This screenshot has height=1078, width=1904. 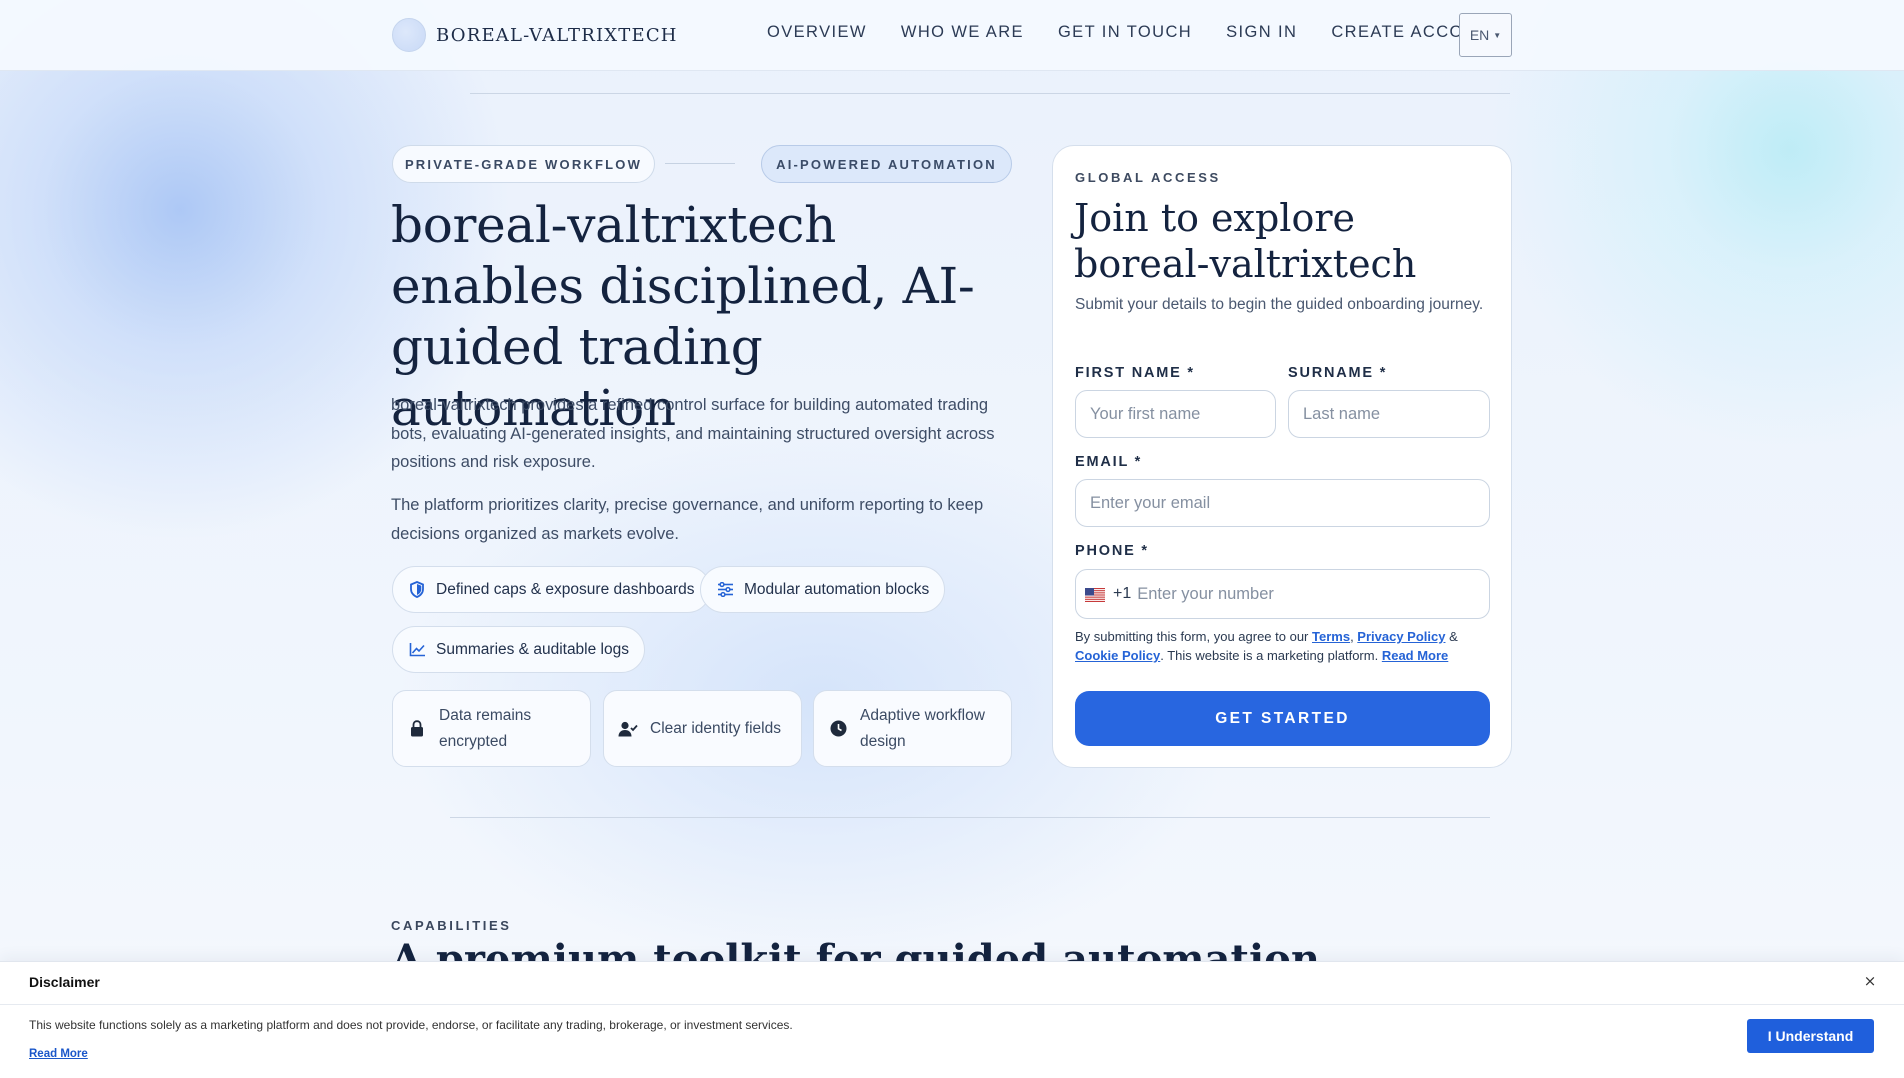 I want to click on nav-sign-in: SIGN IN, so click(x=1261, y=32).